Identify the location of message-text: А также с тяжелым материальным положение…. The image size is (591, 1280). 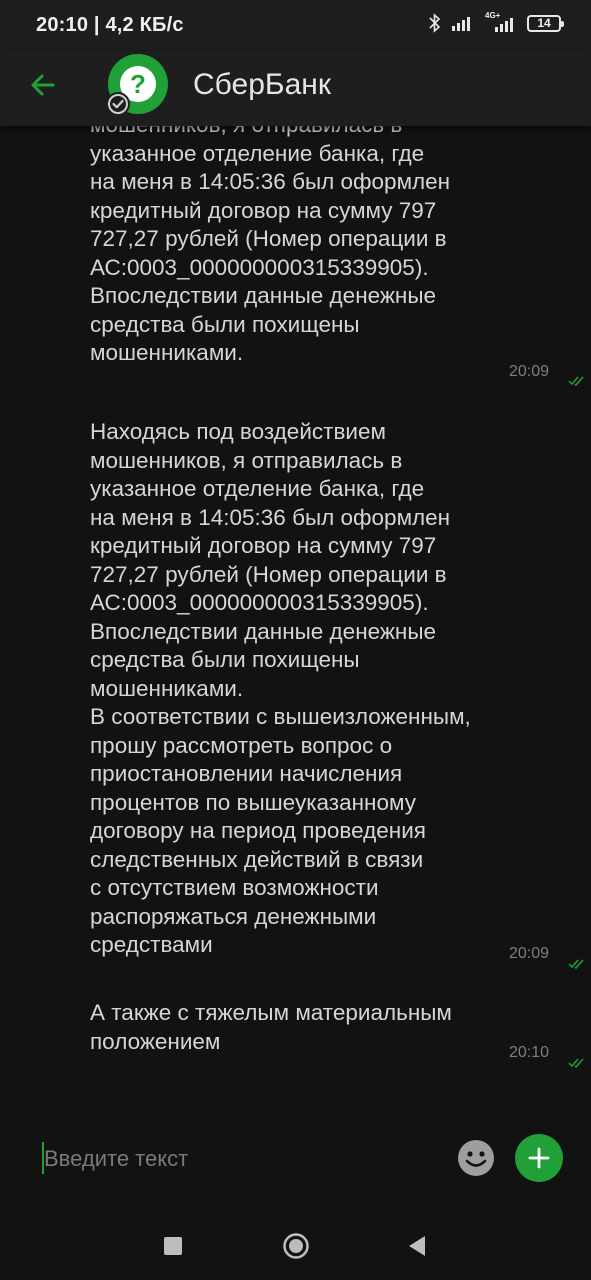
(271, 1027).